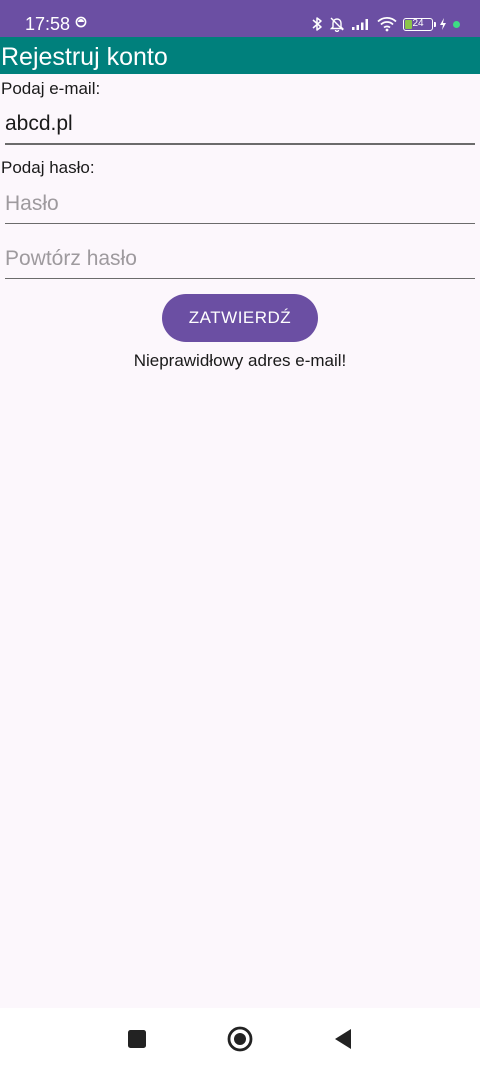  Describe the element at coordinates (240, 55) in the screenshot. I see `app-bar: Rejestruj konto` at that location.